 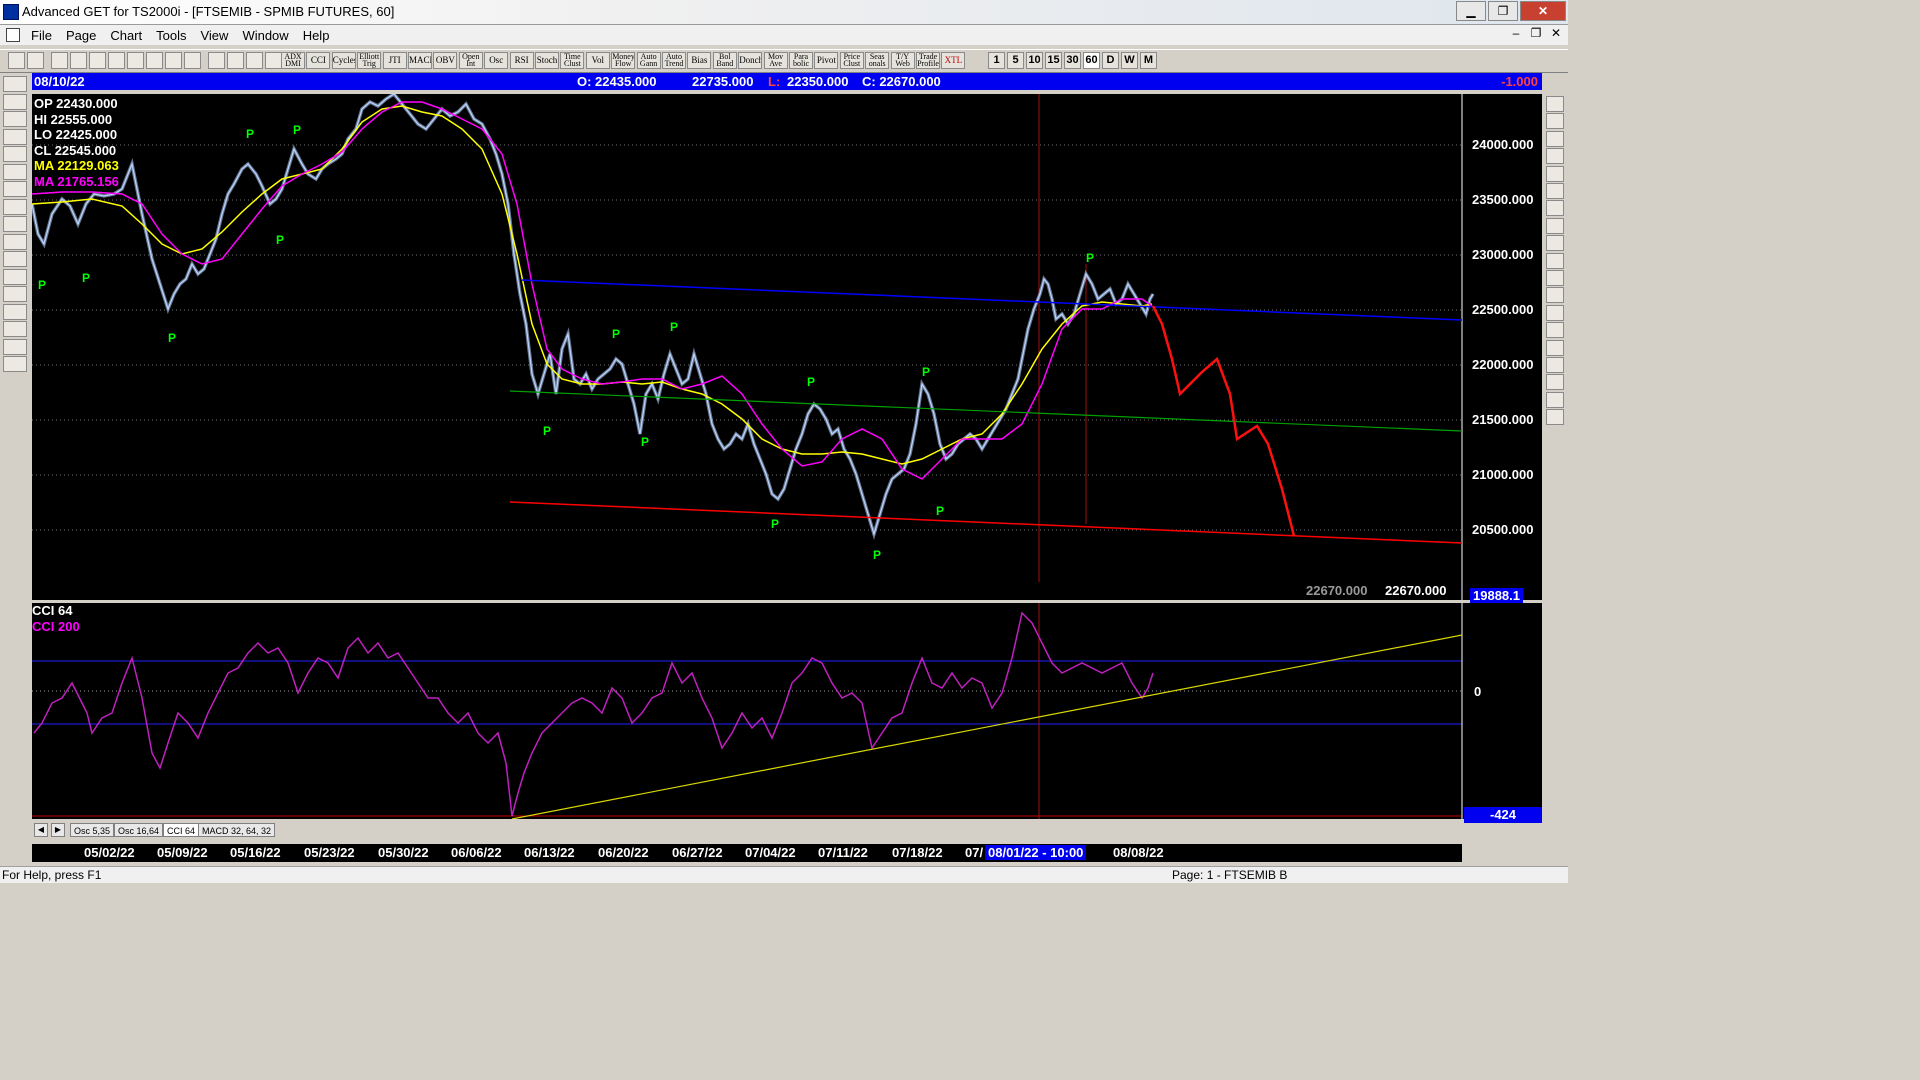 What do you see at coordinates (674, 60) in the screenshot?
I see `study-button-15: Auto Trend` at bounding box center [674, 60].